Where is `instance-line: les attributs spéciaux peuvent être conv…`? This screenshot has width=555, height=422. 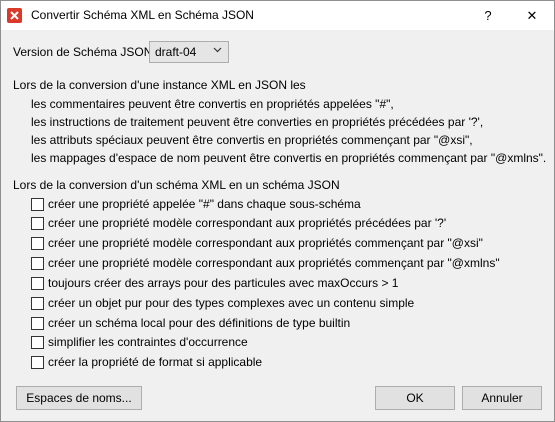 instance-line: les attributs spéciaux peuvent être conv… is located at coordinates (252, 140).